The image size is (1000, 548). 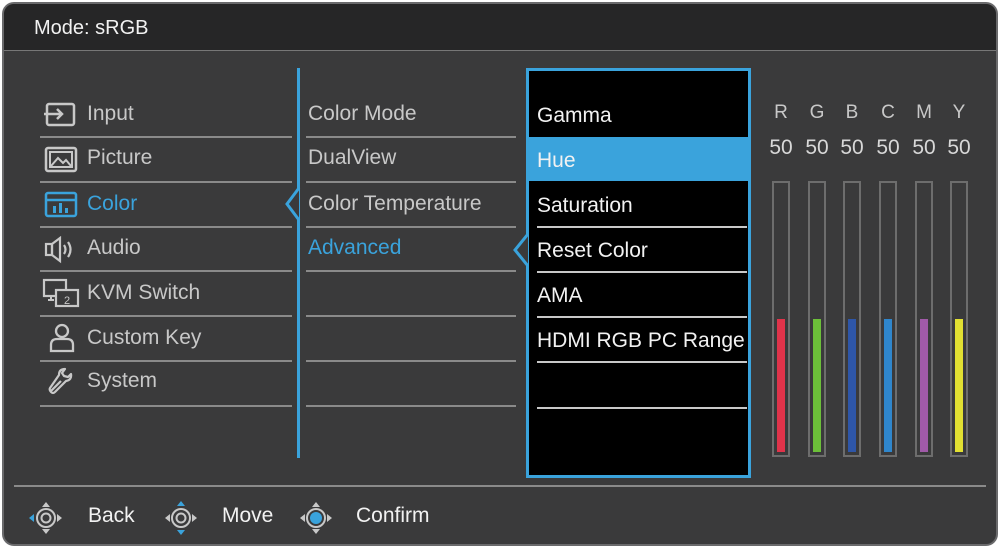 What do you see at coordinates (781, 147) in the screenshot?
I see `hue-channel-value-r: 50` at bounding box center [781, 147].